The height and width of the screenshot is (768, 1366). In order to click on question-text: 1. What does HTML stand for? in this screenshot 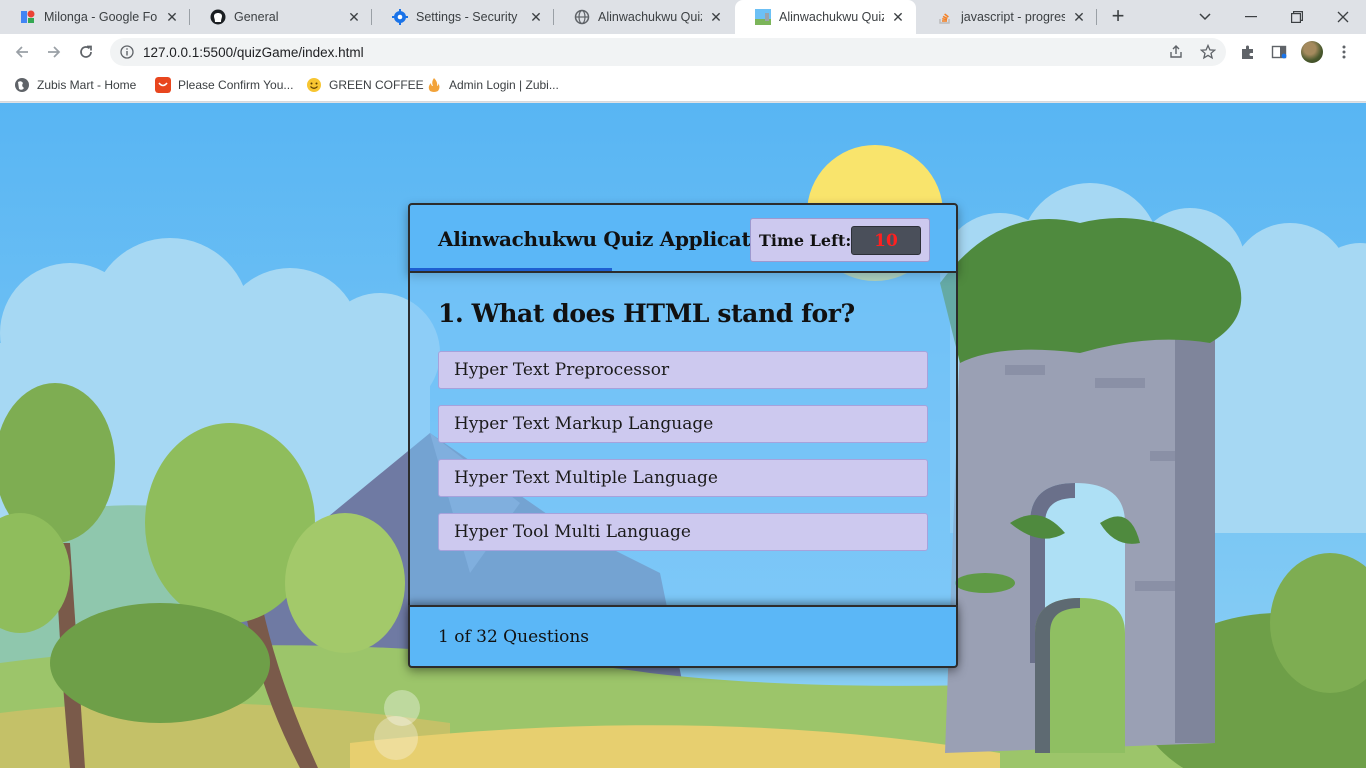, I will do `click(646, 313)`.